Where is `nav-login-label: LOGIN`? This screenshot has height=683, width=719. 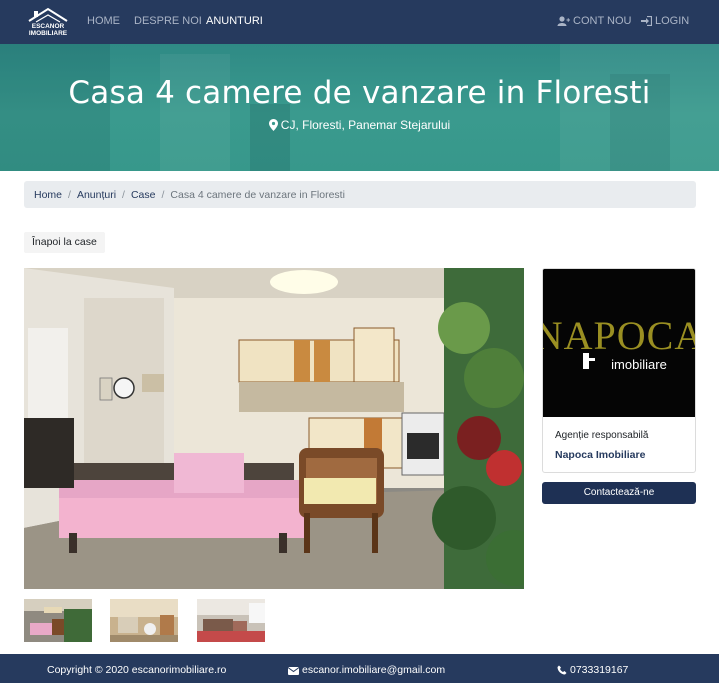 nav-login-label: LOGIN is located at coordinates (672, 21).